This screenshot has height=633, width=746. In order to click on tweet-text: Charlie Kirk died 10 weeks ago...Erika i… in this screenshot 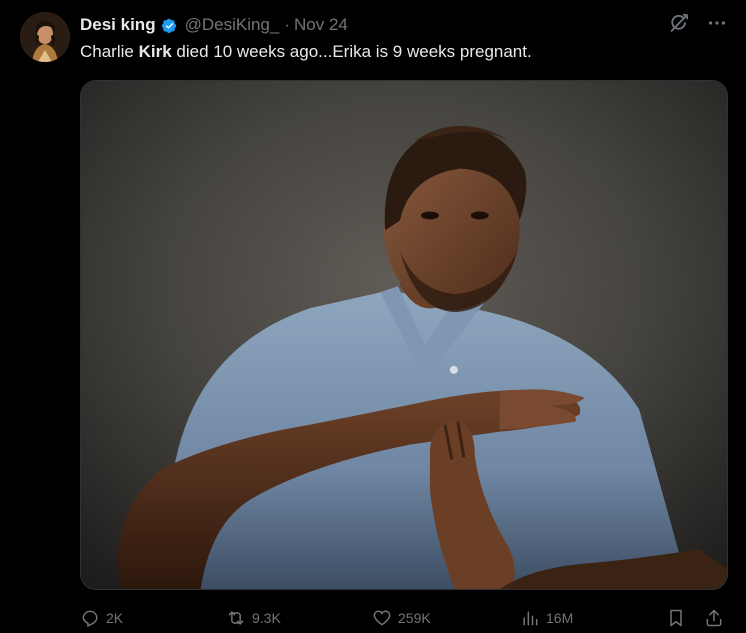, I will do `click(306, 52)`.